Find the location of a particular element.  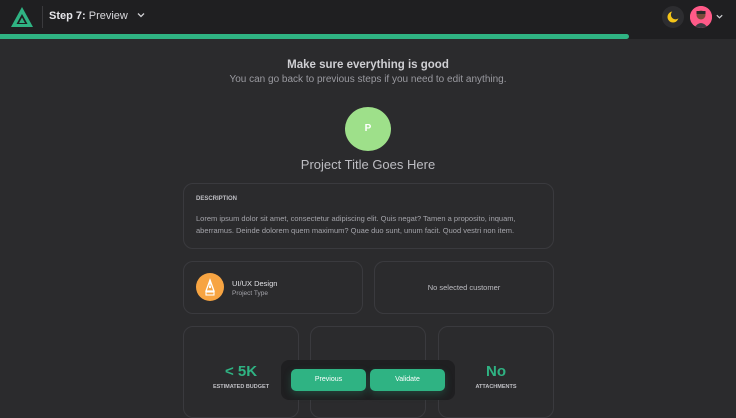

header-divider is located at coordinates (42, 17).